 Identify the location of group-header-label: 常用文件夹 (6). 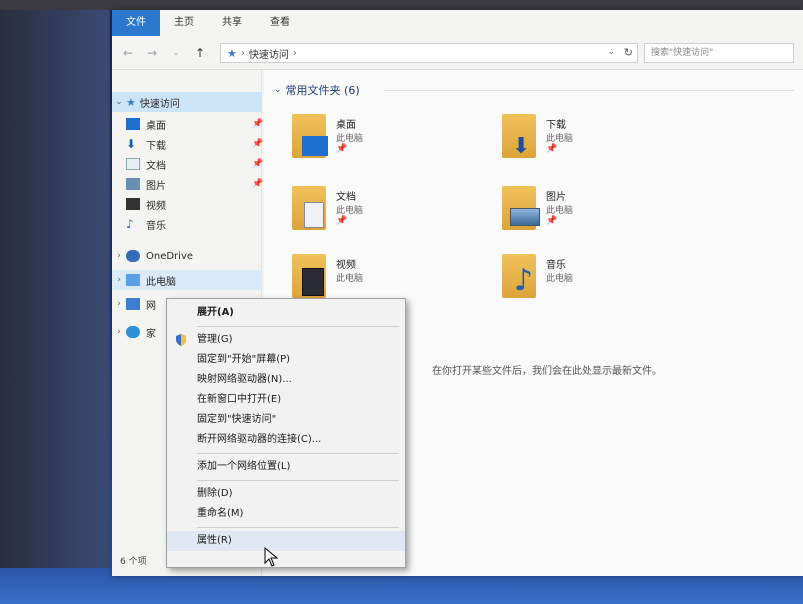
(322, 90).